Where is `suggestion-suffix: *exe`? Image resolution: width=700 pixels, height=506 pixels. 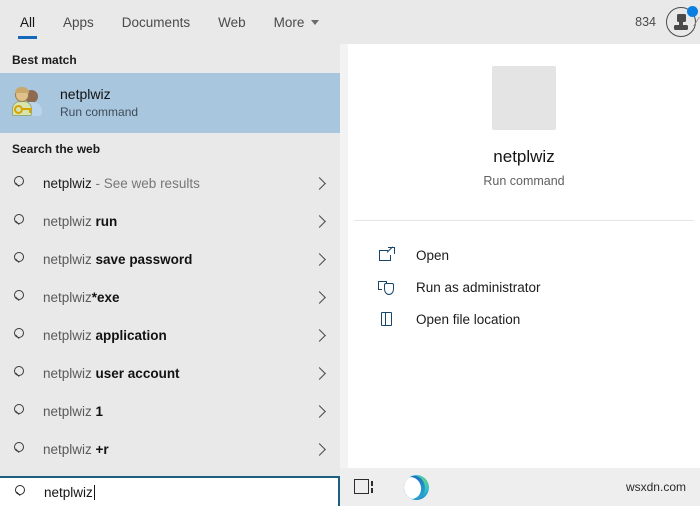 suggestion-suffix: *exe is located at coordinates (105, 297).